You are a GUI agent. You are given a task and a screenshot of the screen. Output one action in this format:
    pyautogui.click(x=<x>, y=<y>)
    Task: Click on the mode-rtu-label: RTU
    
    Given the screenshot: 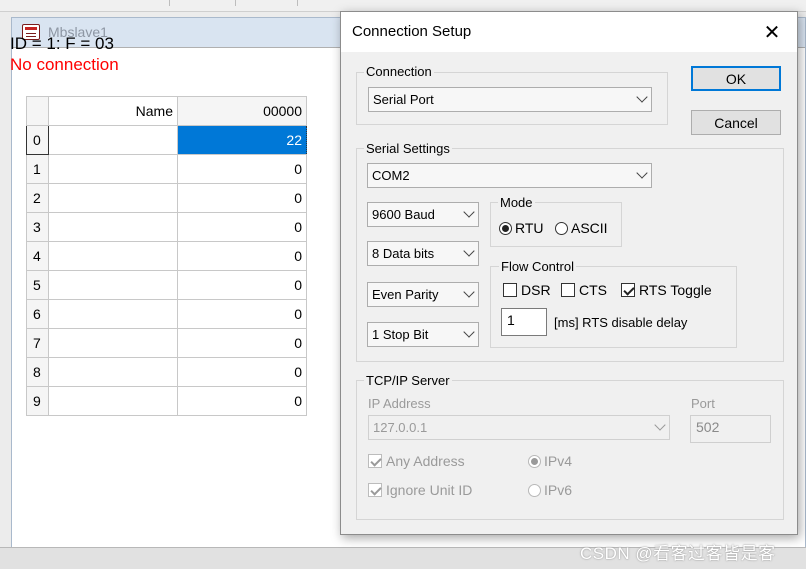 What is the action you would take?
    pyautogui.click(x=529, y=228)
    